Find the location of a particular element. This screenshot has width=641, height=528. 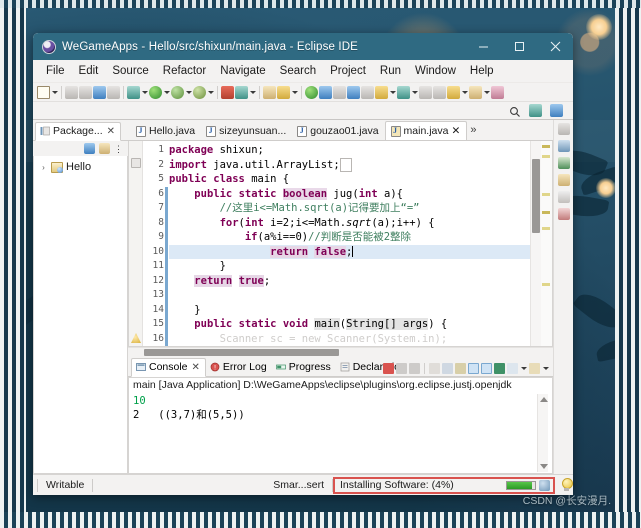

external-tools-icon is located at coordinates (403, 92).